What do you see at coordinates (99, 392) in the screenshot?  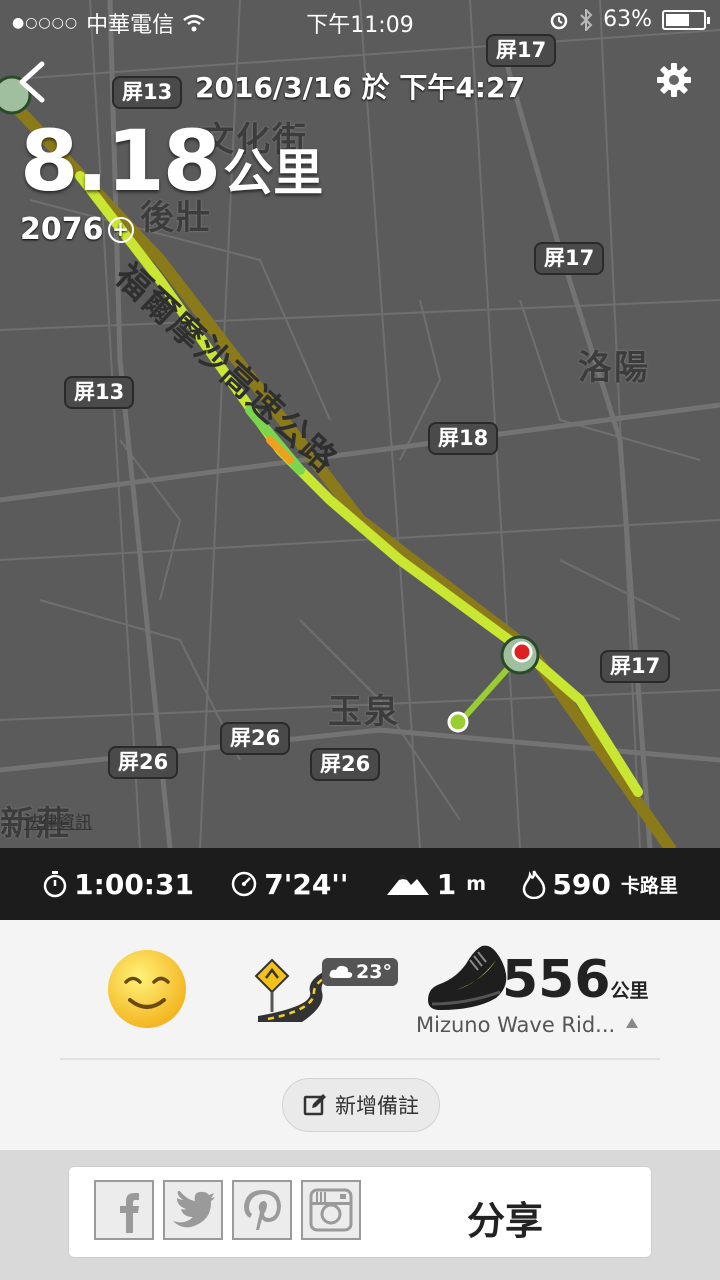 I see `road-shield: 屏13` at bounding box center [99, 392].